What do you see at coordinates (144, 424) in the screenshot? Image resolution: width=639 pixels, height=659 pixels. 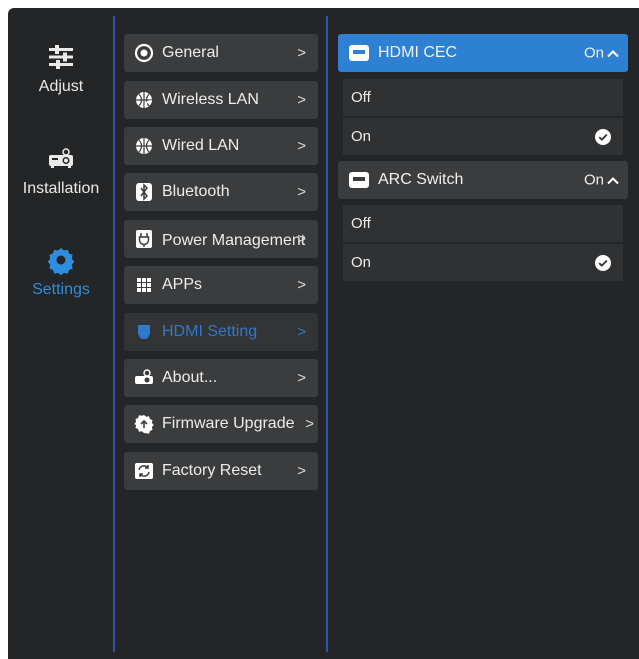 I see `firmware-upgrade-icon` at bounding box center [144, 424].